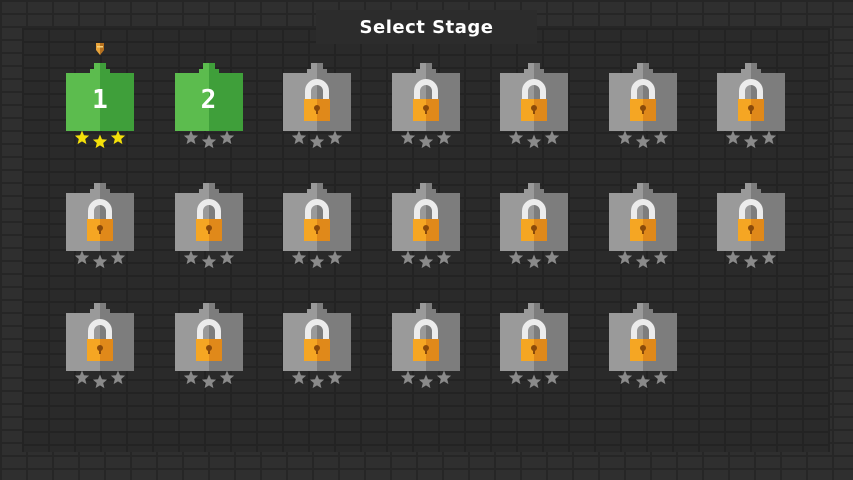 Image resolution: width=853 pixels, height=480 pixels. What do you see at coordinates (426, 27) in the screenshot?
I see `page-title: Select Stage` at bounding box center [426, 27].